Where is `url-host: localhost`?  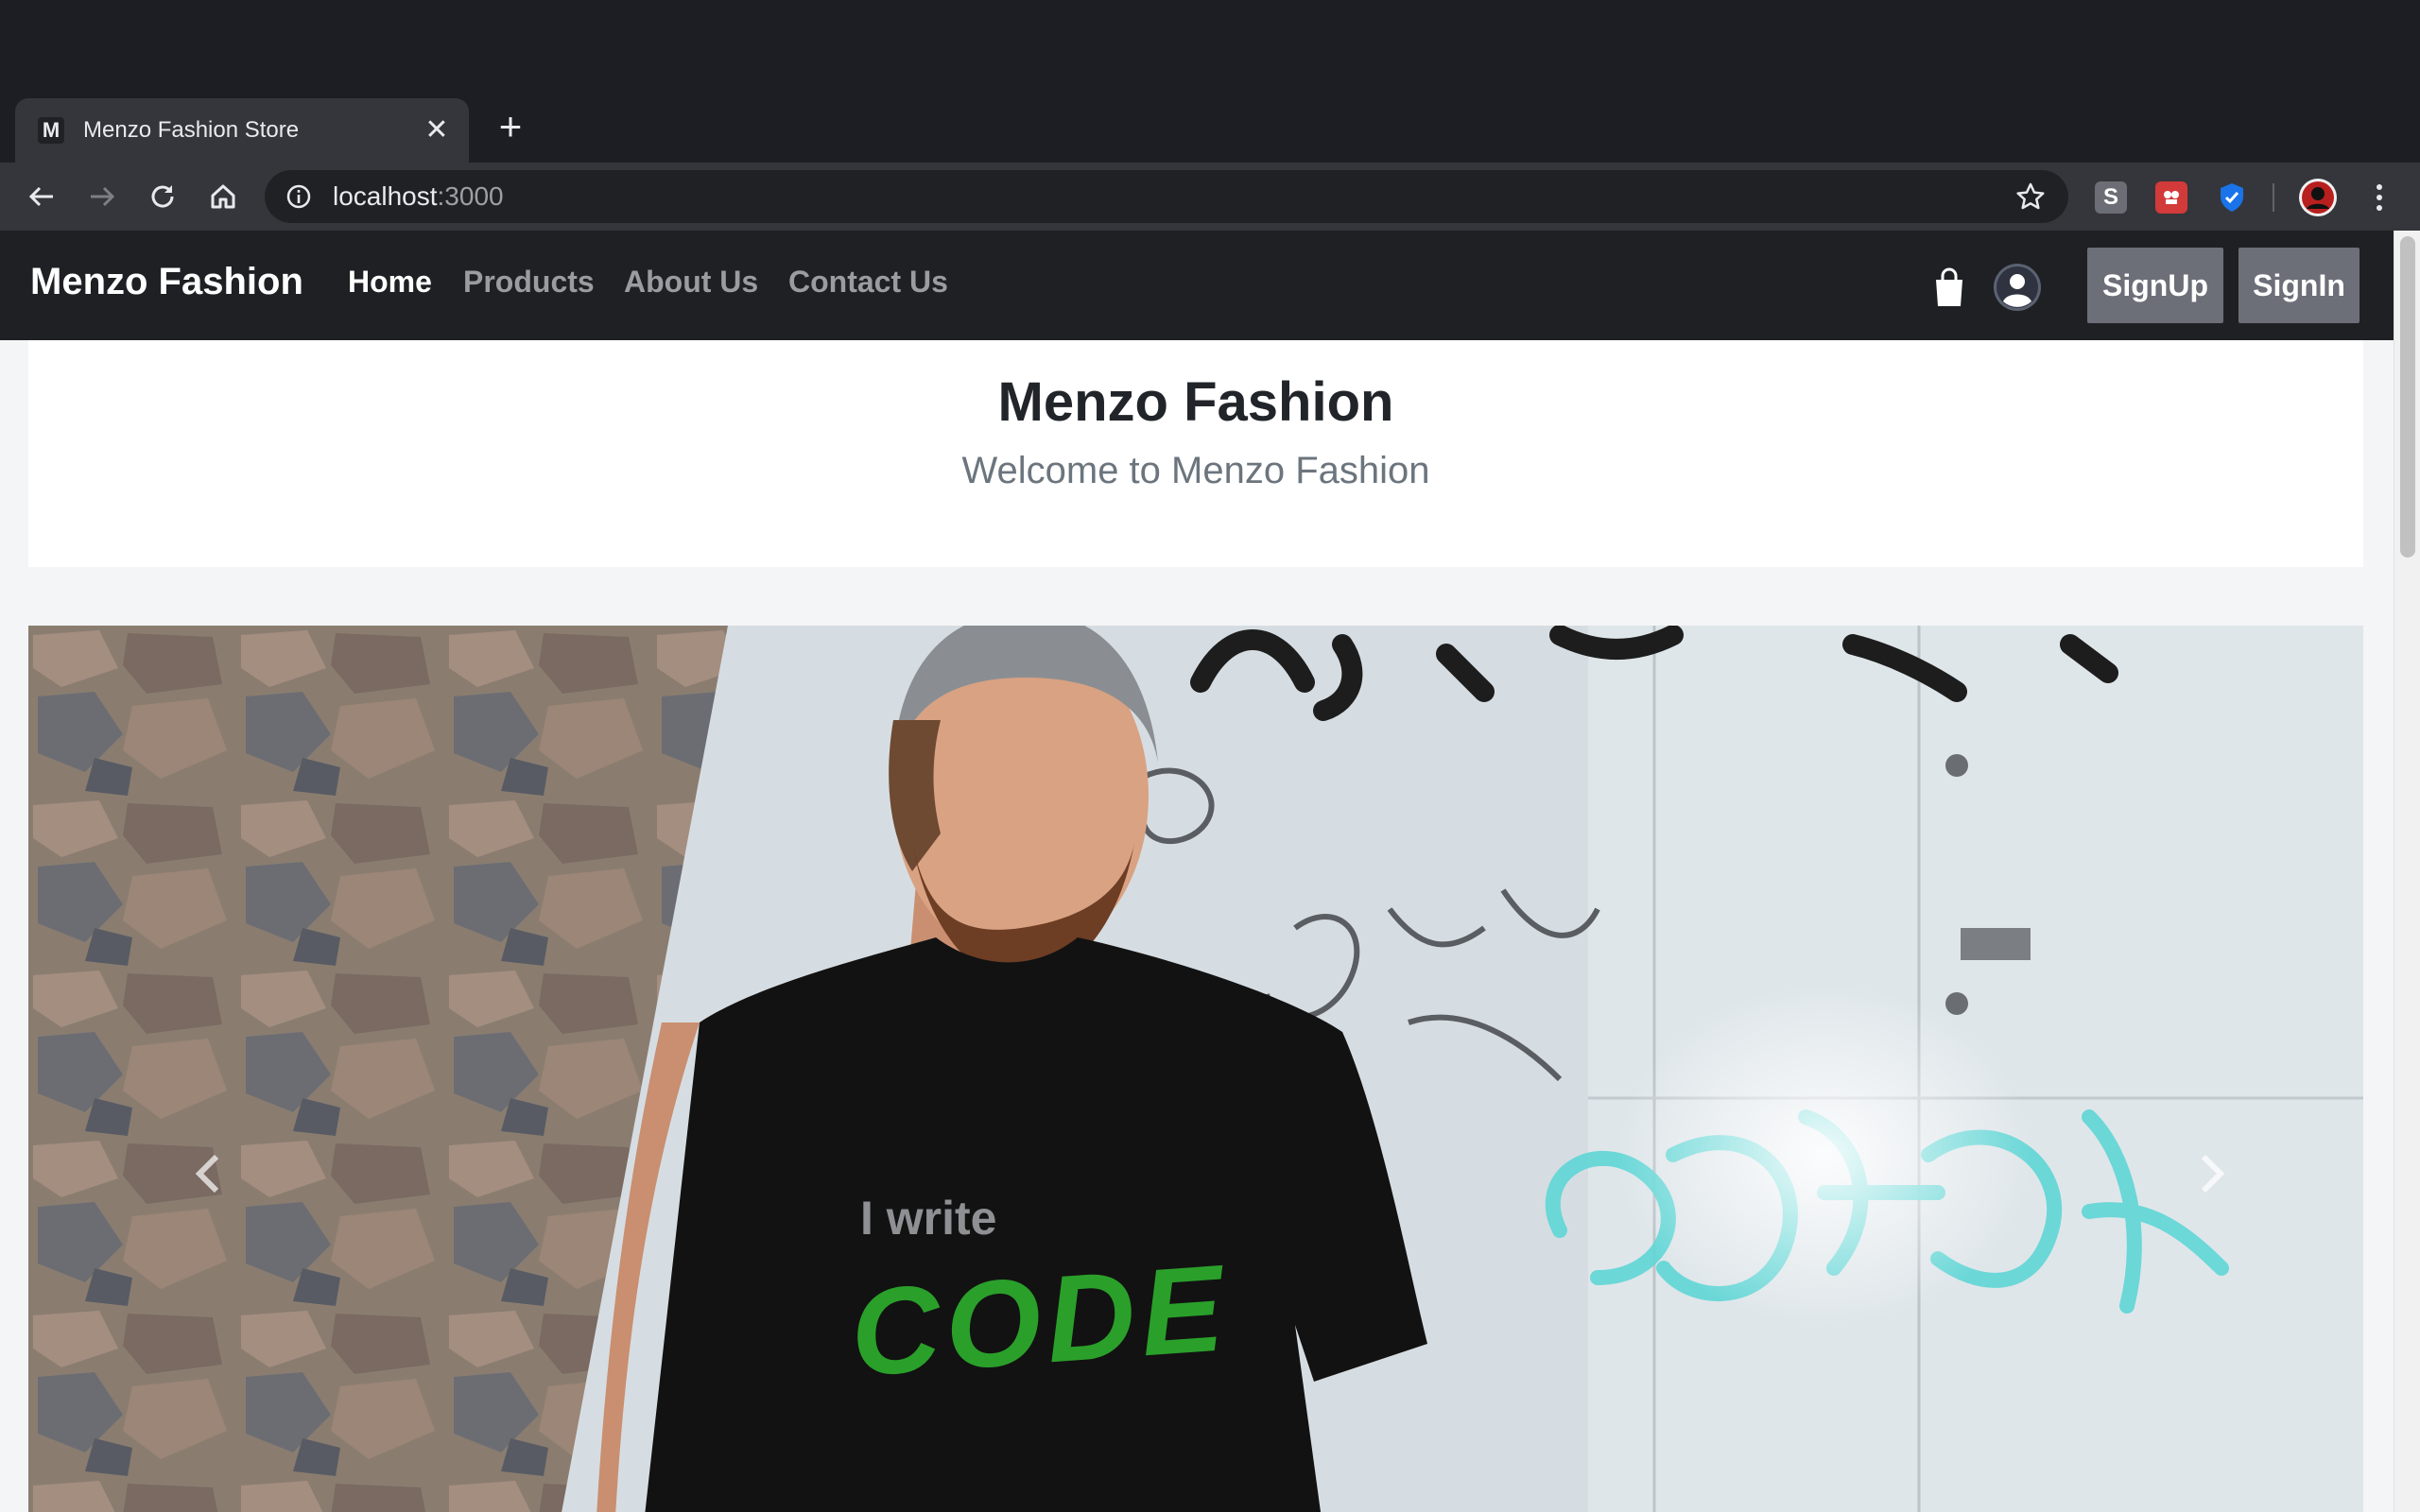 url-host: localhost is located at coordinates (385, 196).